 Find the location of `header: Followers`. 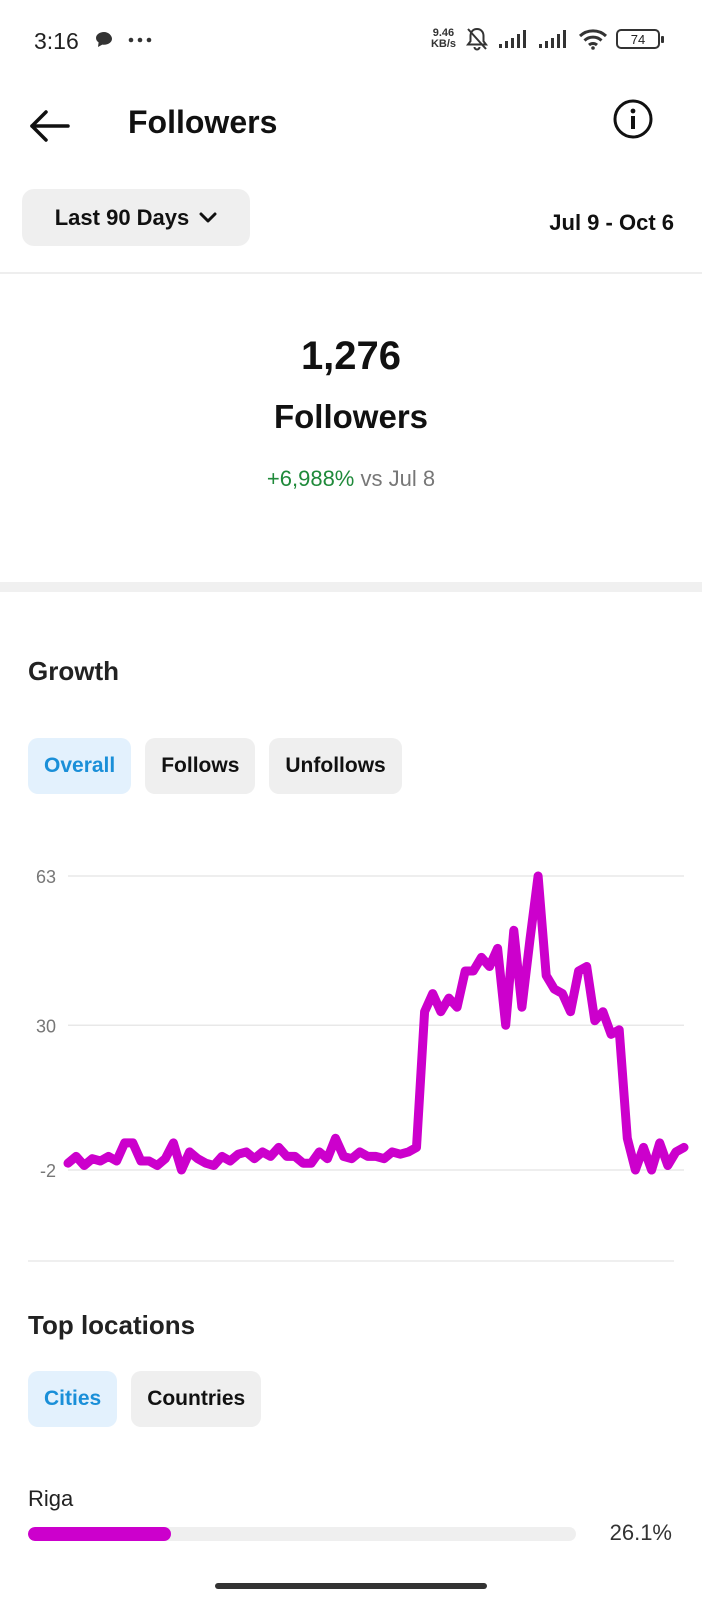

header: Followers is located at coordinates (351, 133).